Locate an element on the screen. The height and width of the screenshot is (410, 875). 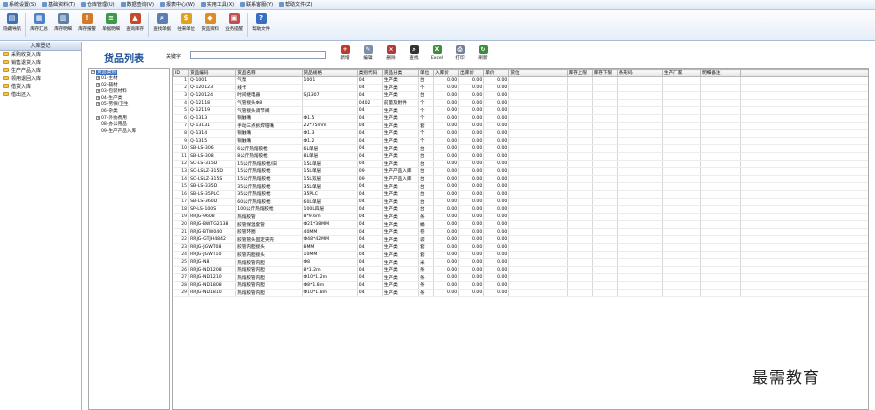
excel-button: X Excel is located at coordinates (437, 55).